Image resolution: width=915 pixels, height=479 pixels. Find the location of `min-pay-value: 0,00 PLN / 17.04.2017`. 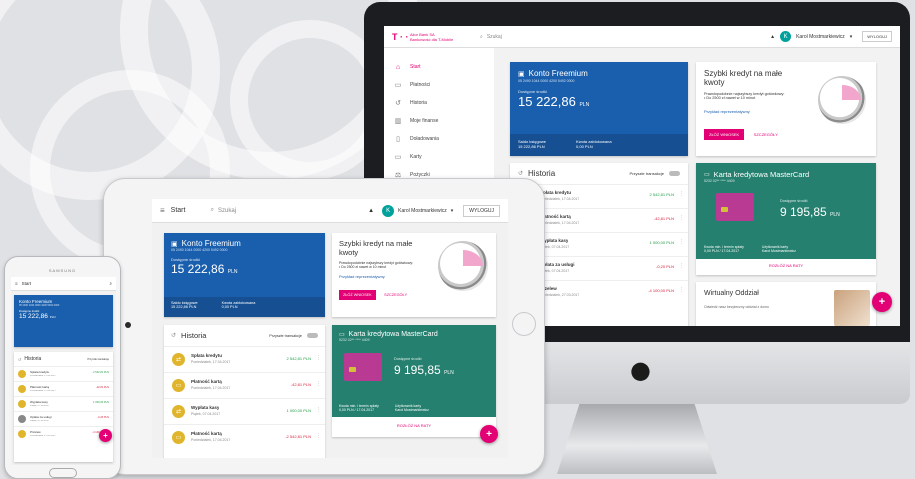

min-pay-value: 0,00 PLN / 17.04.2017 is located at coordinates (722, 251).